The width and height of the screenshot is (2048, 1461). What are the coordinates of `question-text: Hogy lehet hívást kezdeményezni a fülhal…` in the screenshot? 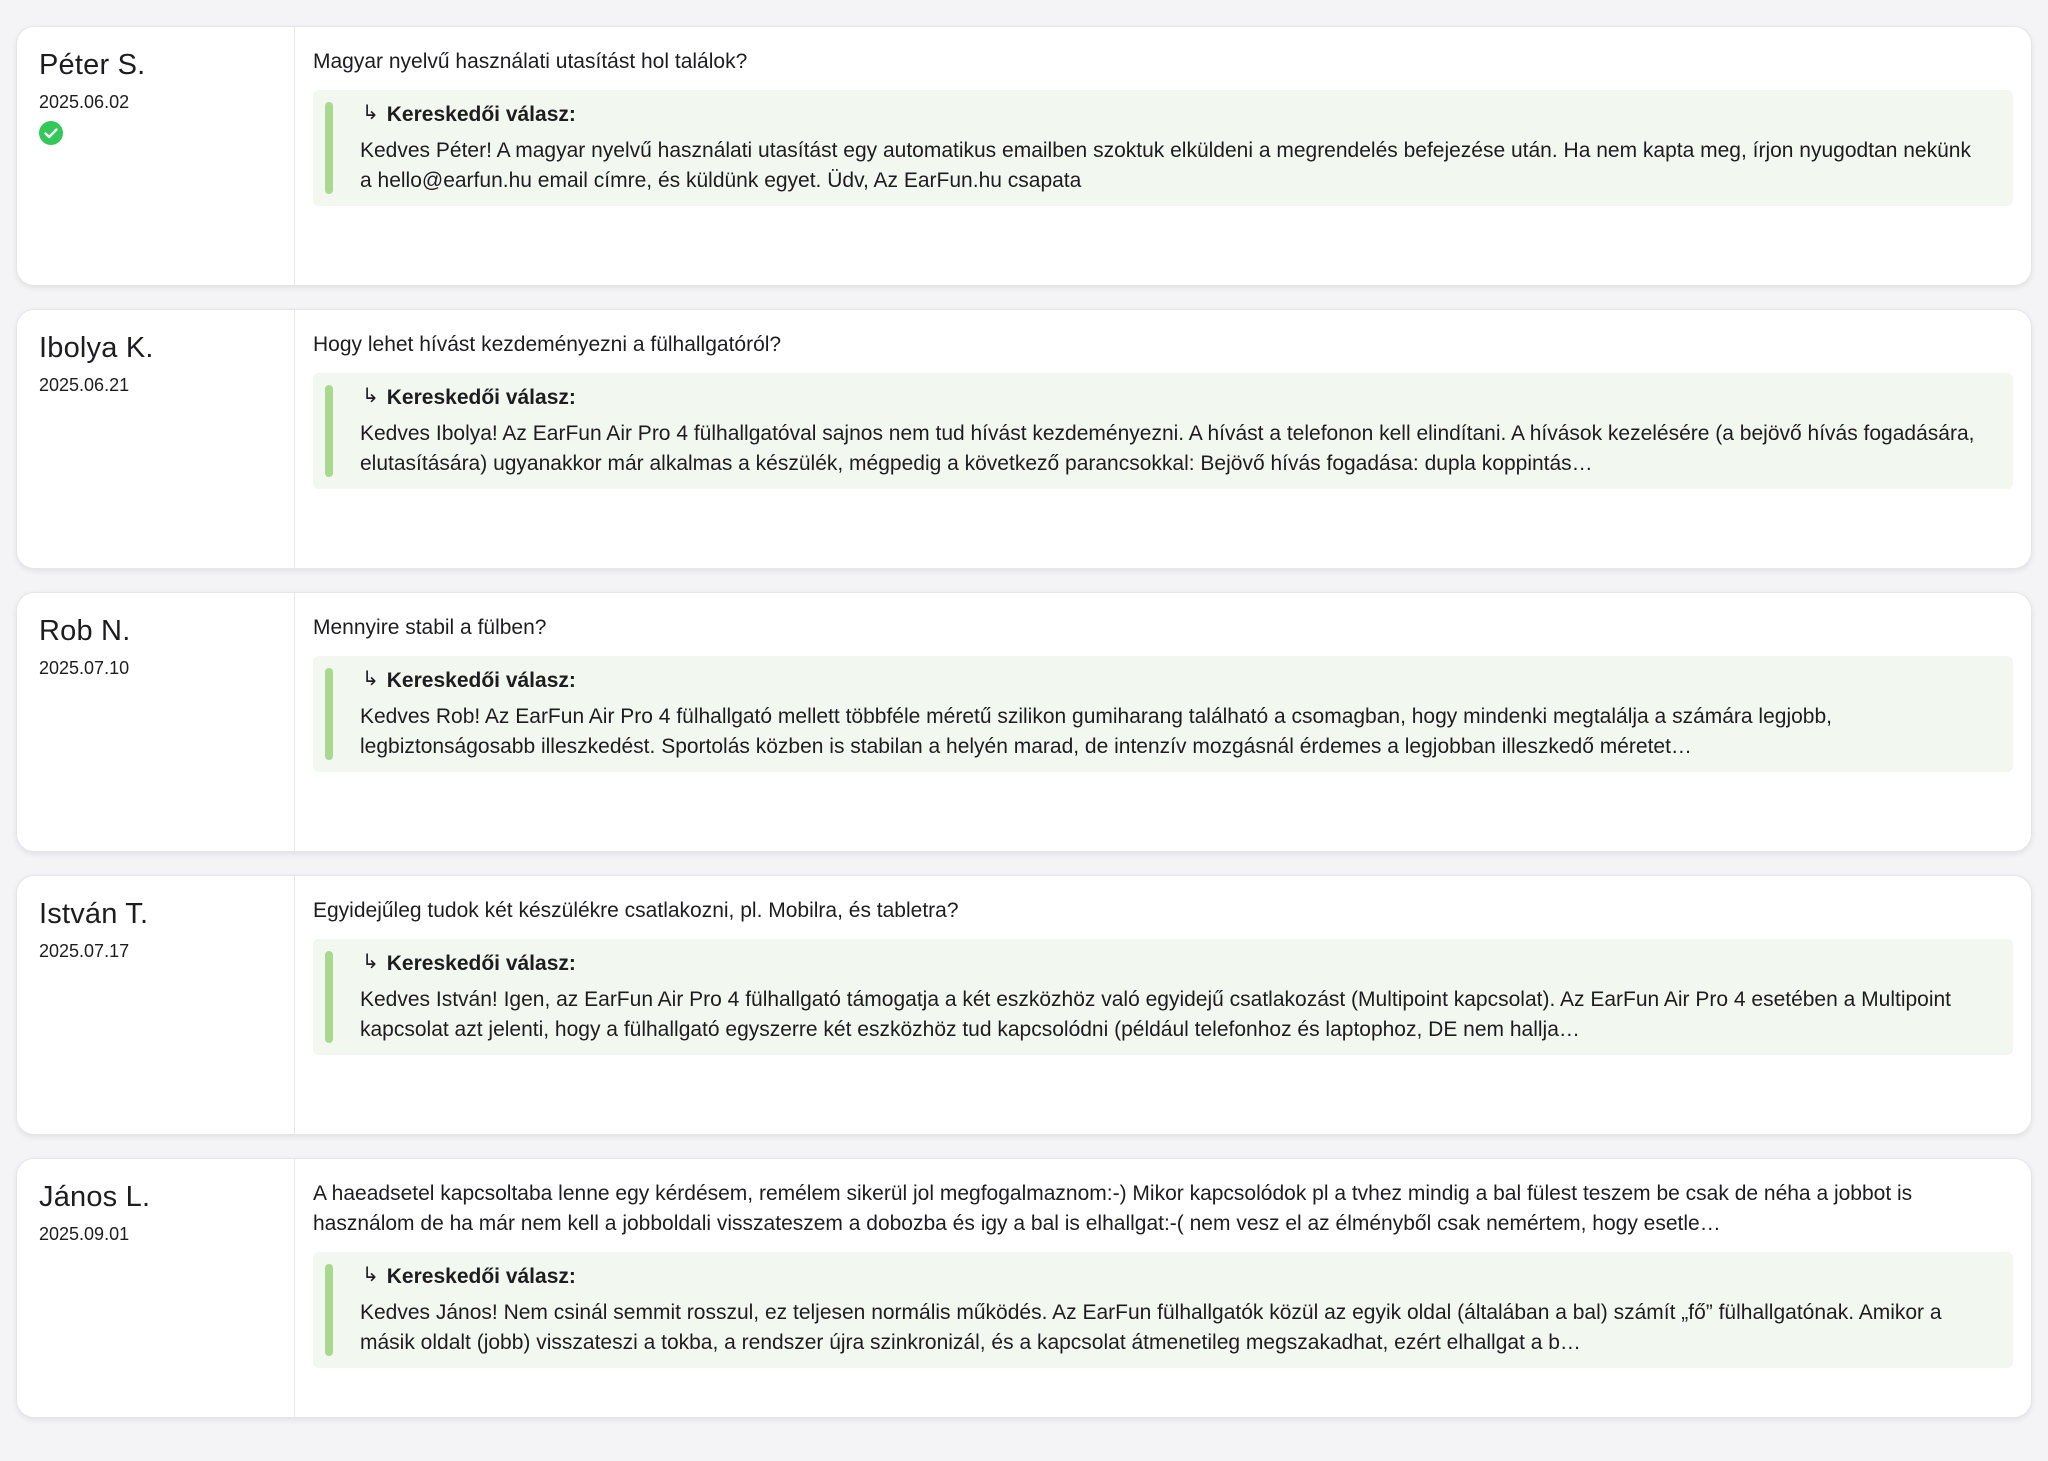 It's located at (547, 344).